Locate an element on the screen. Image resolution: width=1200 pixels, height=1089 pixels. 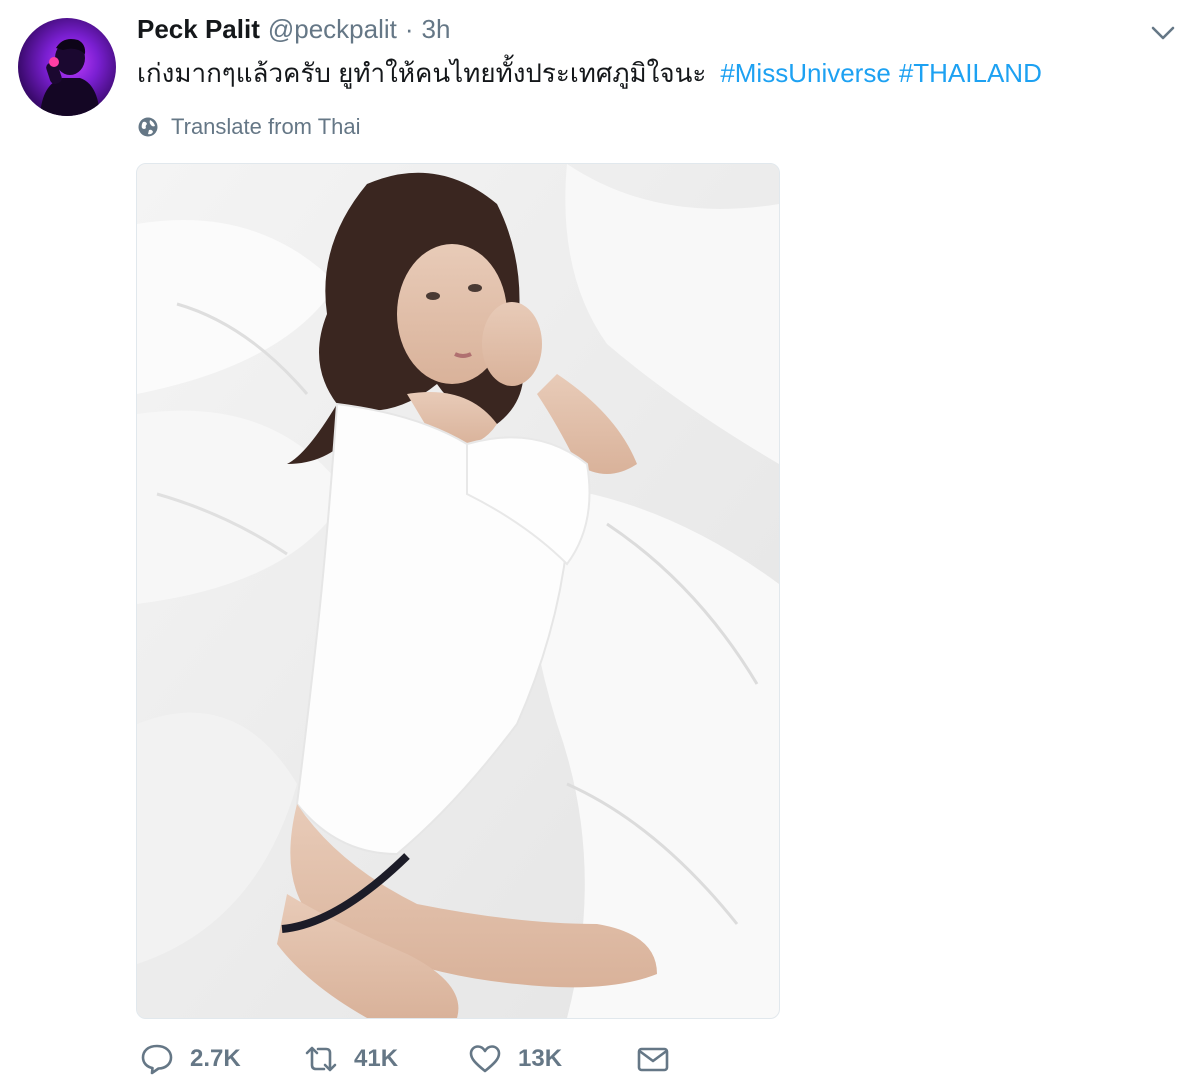
retweet-icon is located at coordinates (321, 1059).